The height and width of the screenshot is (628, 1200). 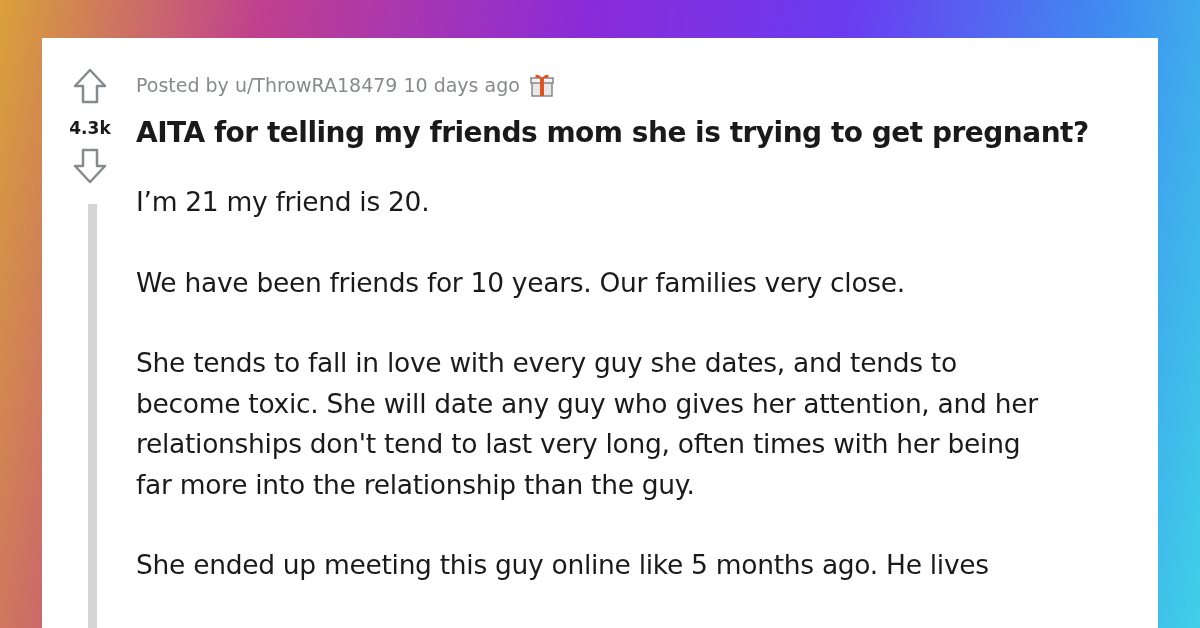 What do you see at coordinates (563, 565) in the screenshot?
I see `post-paragraph: She ended up meeting this guy online like 5 months ago. He lives` at bounding box center [563, 565].